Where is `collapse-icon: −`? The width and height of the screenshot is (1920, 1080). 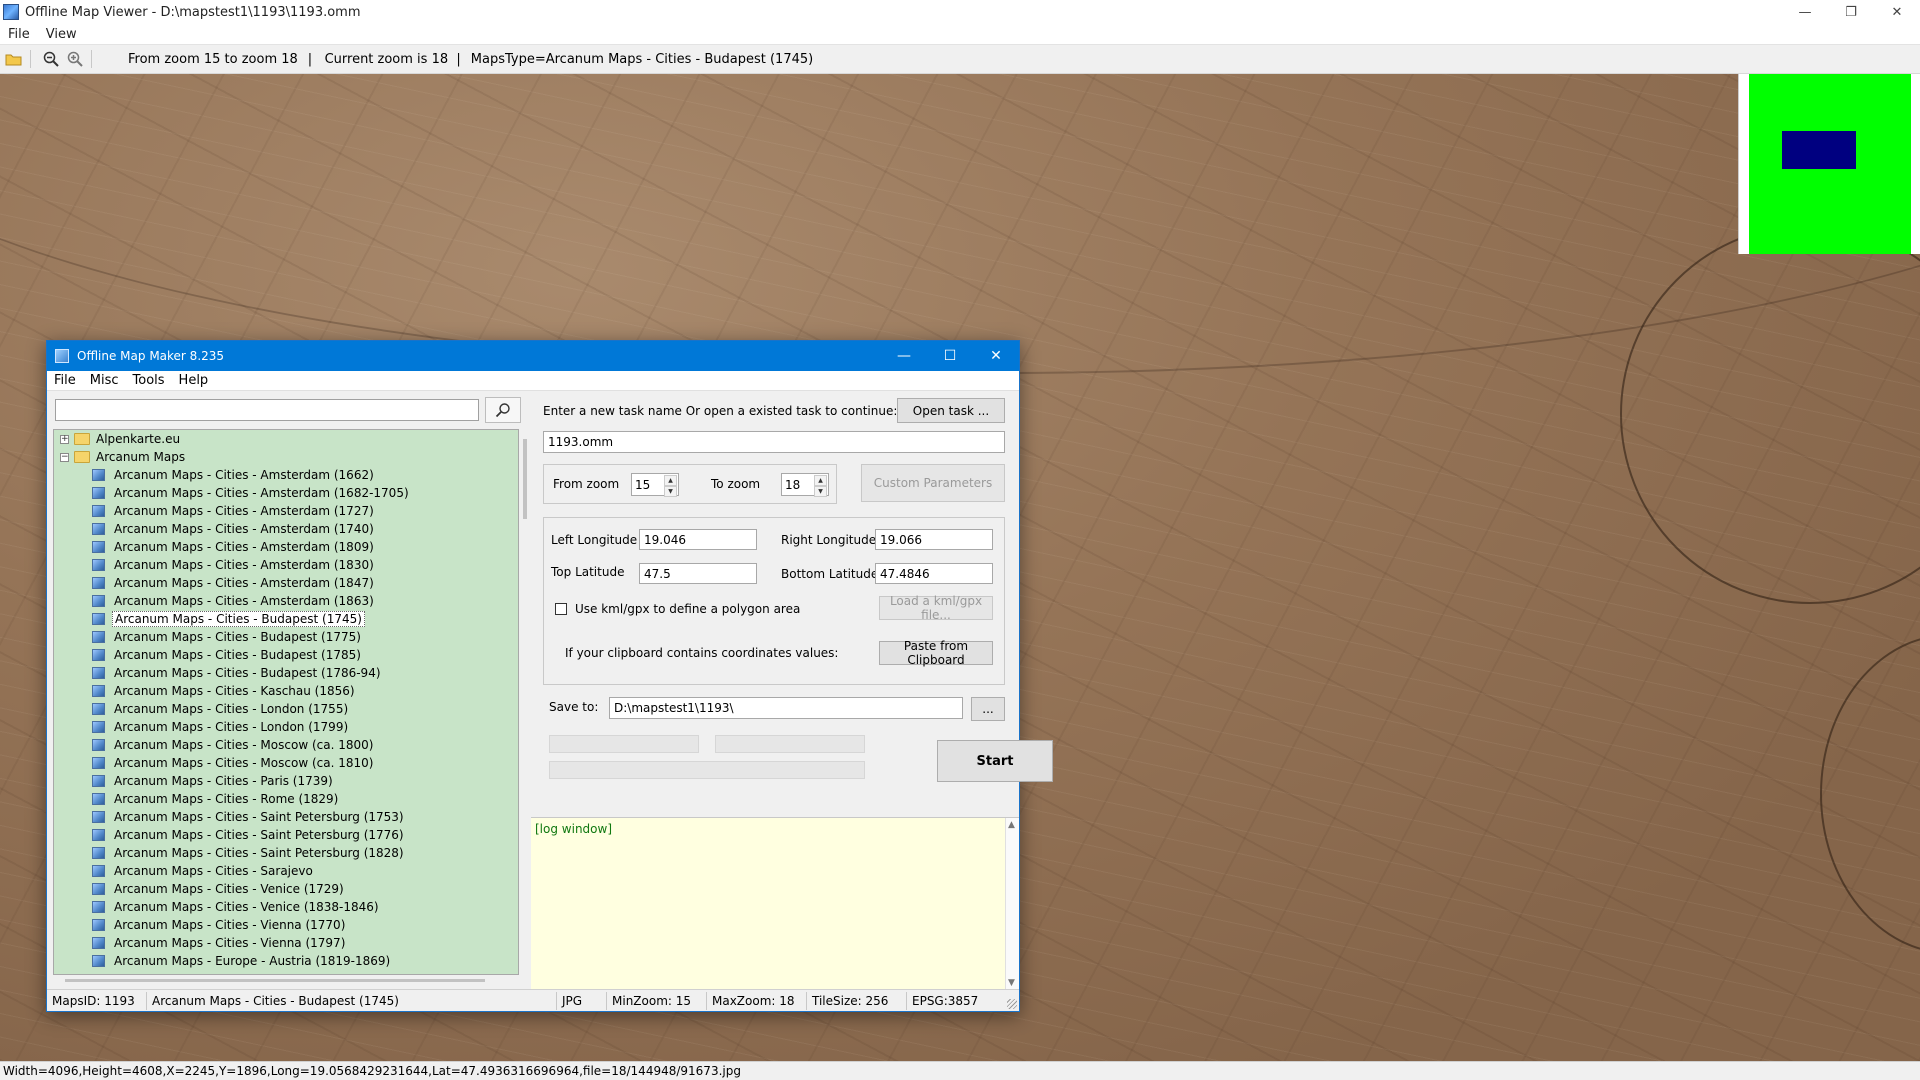
collapse-icon: − is located at coordinates (64, 457).